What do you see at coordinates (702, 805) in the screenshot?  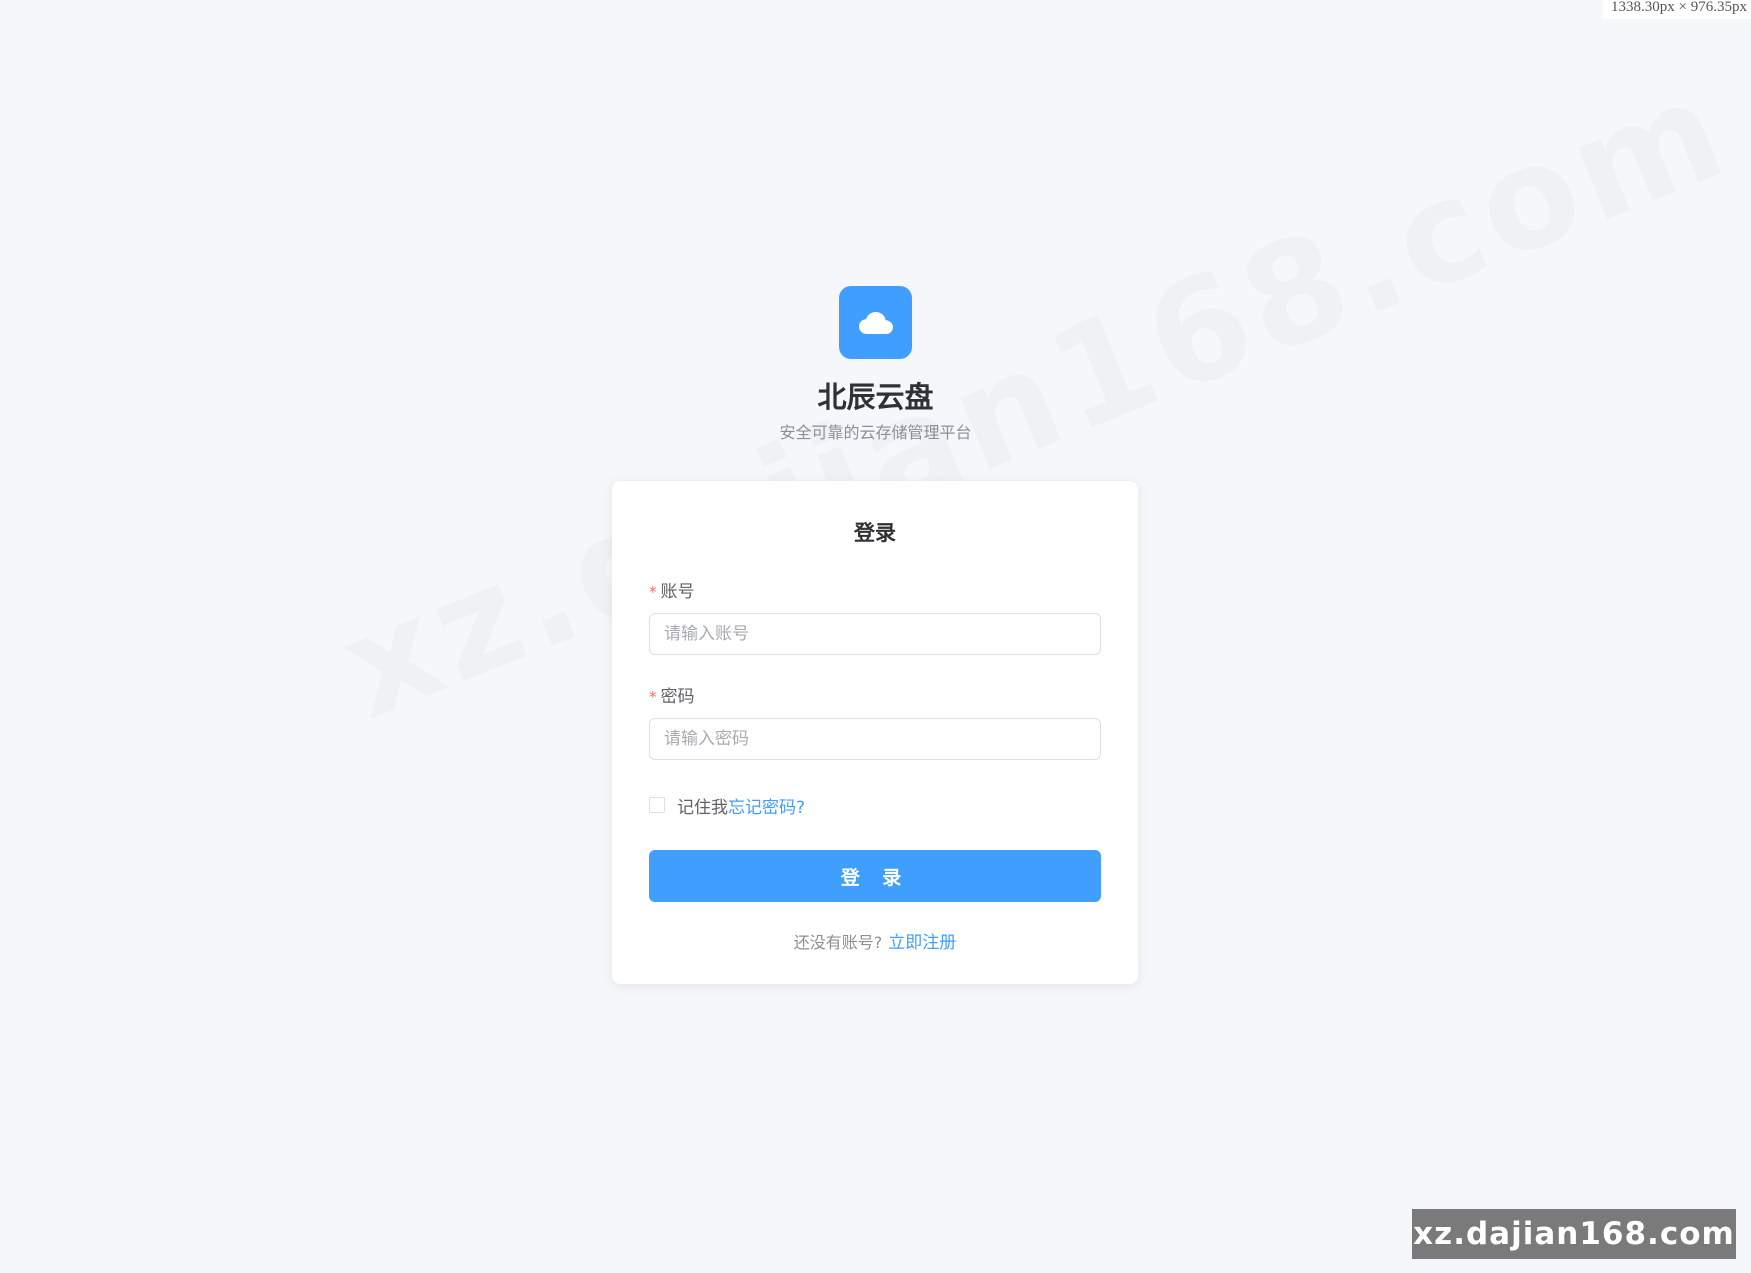 I see `remember-label: 记住我` at bounding box center [702, 805].